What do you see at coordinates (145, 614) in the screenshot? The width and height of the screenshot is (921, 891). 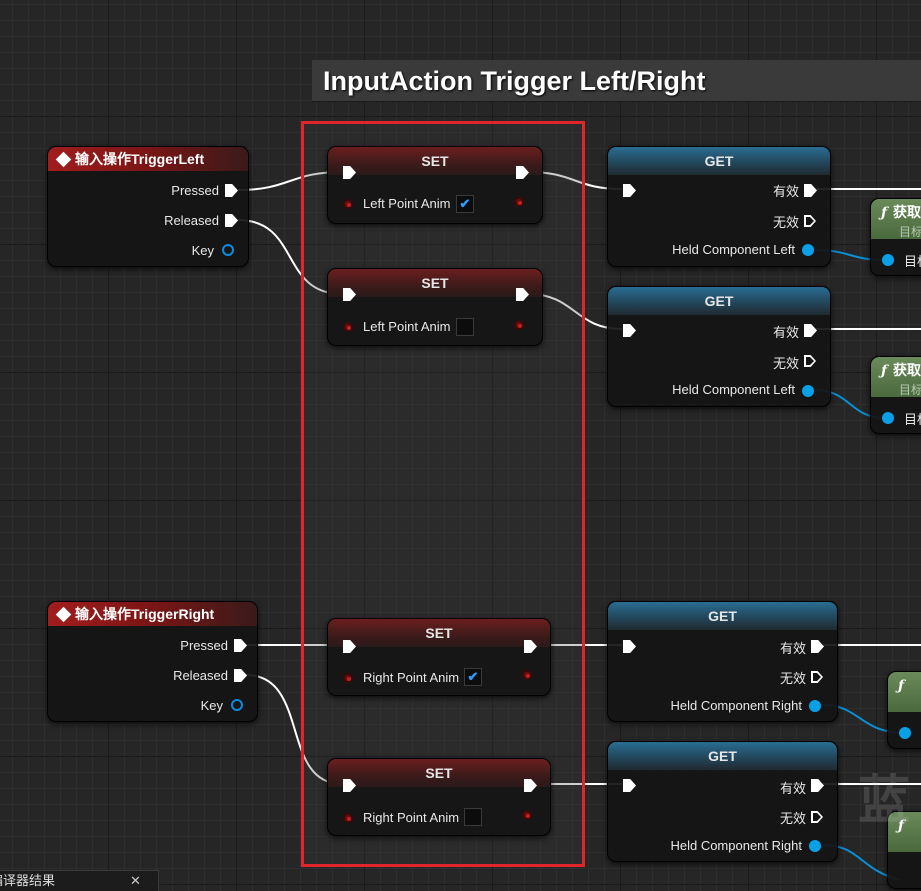 I see `event-title: 输入操作TriggerRight` at bounding box center [145, 614].